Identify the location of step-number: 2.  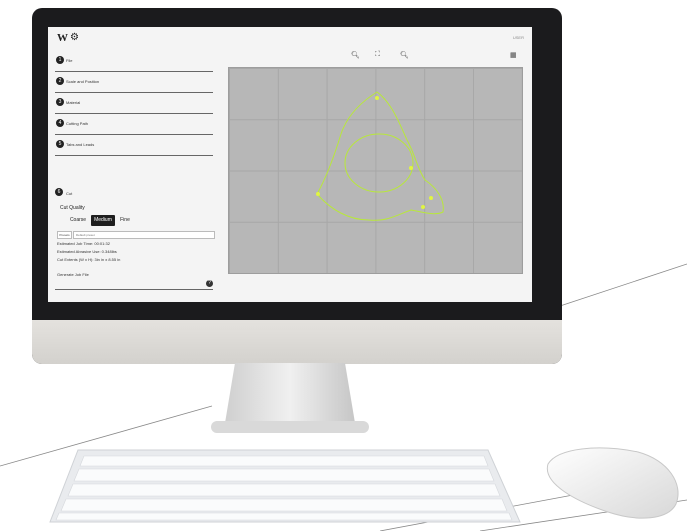
(60, 81).